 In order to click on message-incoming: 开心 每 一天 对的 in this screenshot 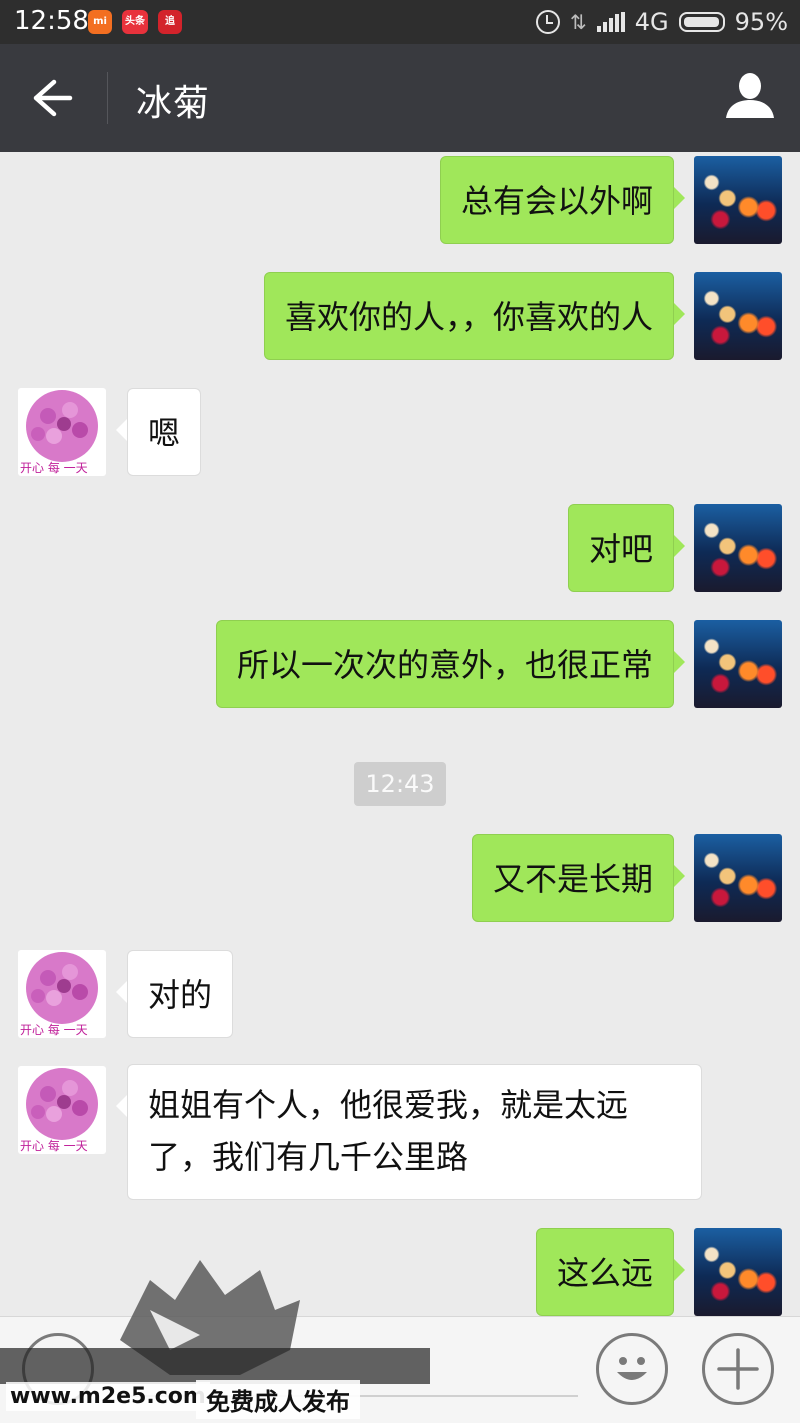, I will do `click(400, 996)`.